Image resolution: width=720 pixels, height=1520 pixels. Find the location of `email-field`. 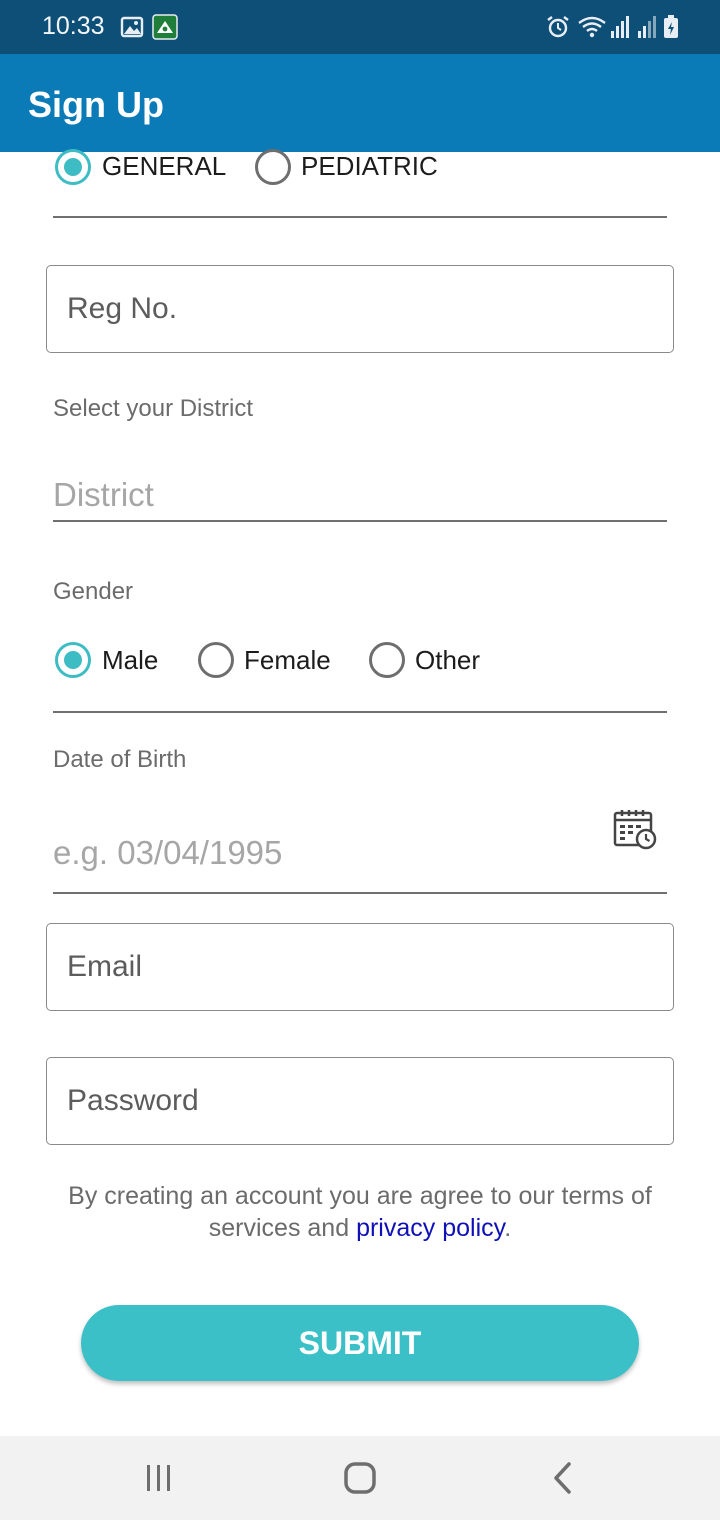

email-field is located at coordinates (360, 967).